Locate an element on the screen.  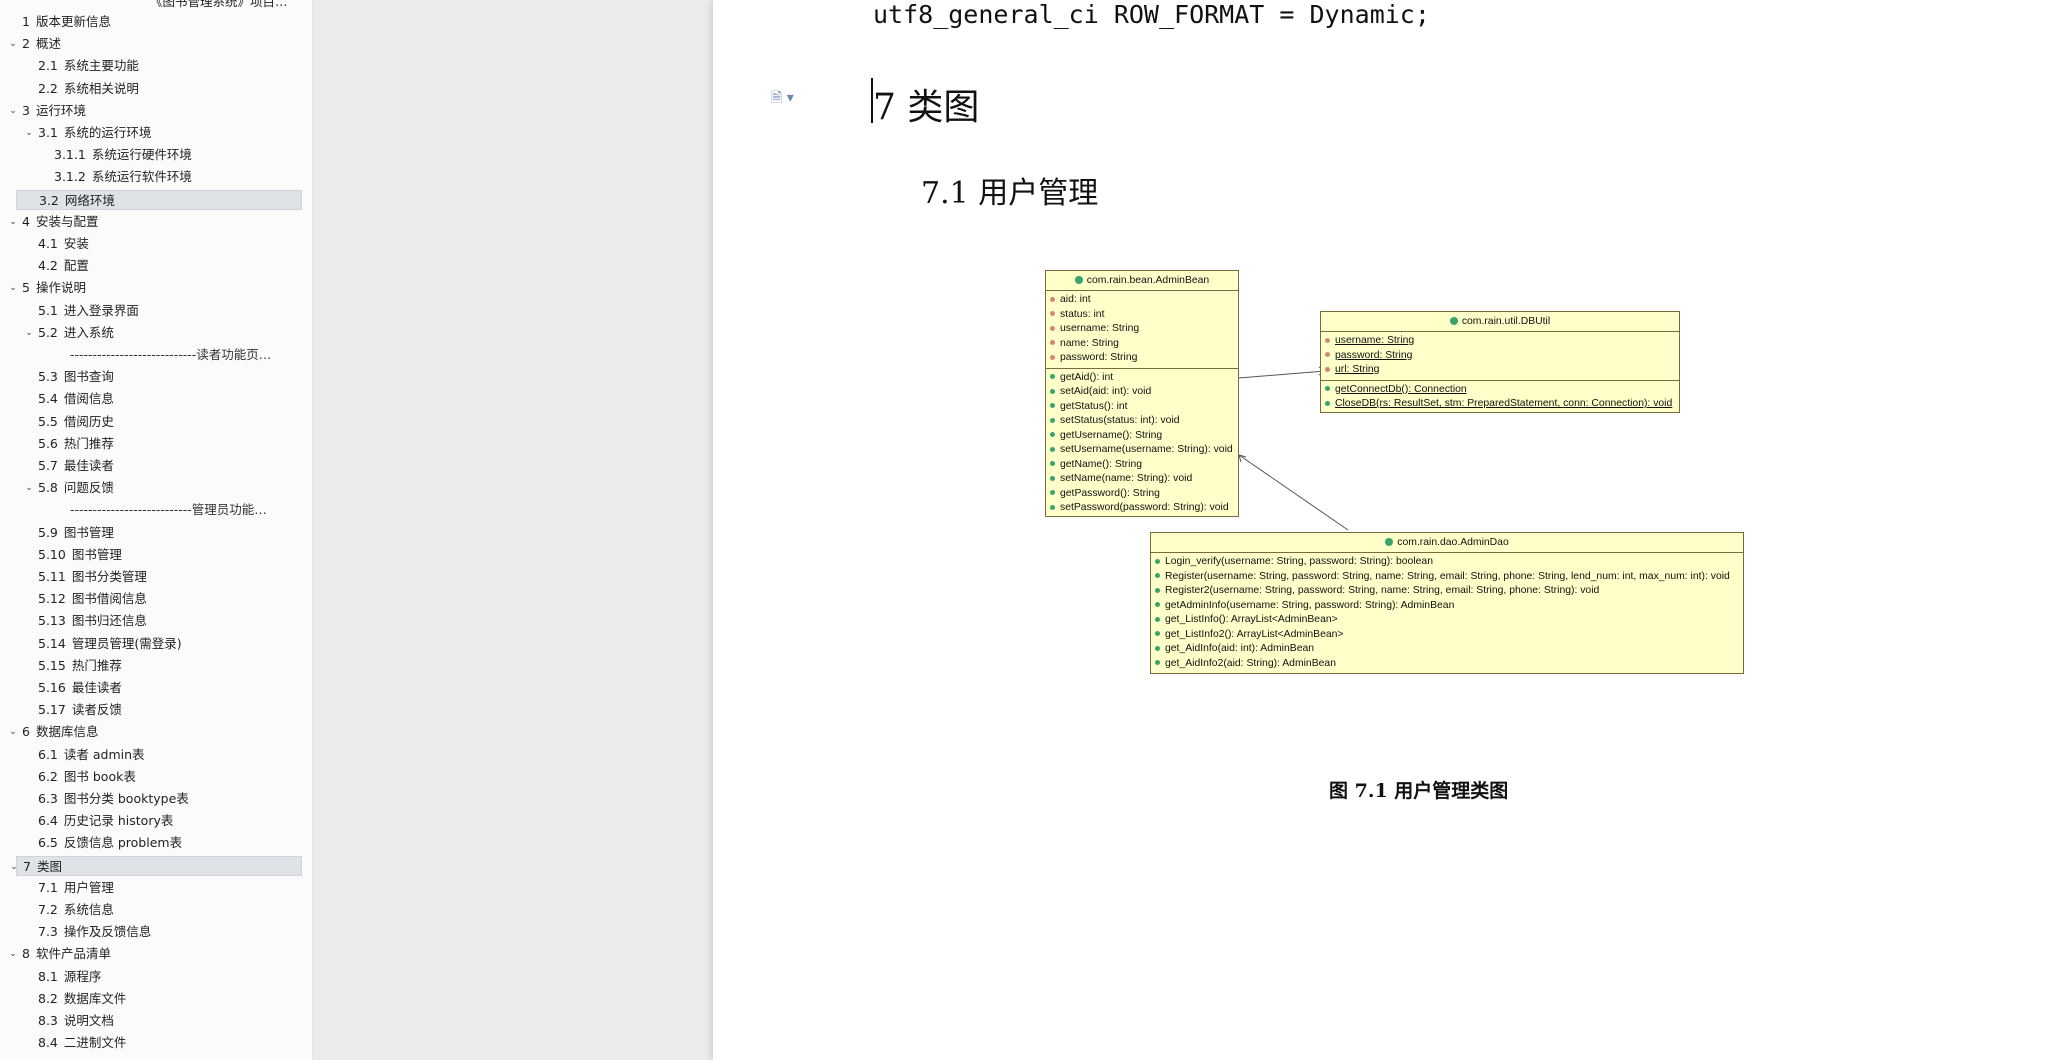
nav-item: 7.2 系统信息 is located at coordinates (150, 910).